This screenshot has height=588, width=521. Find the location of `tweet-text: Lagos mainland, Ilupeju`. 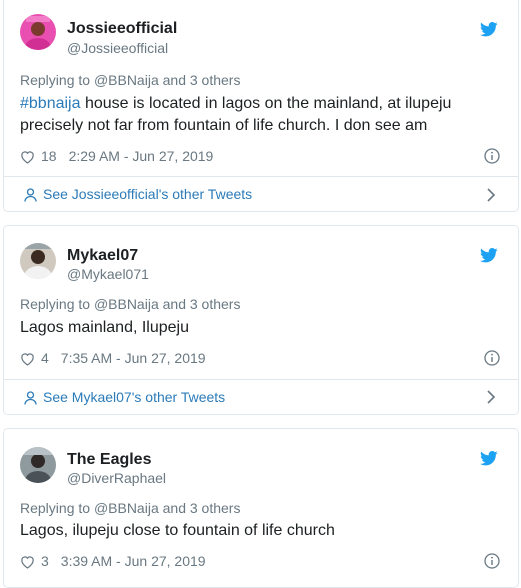

tweet-text: Lagos mainland, Ilupeju is located at coordinates (105, 327).